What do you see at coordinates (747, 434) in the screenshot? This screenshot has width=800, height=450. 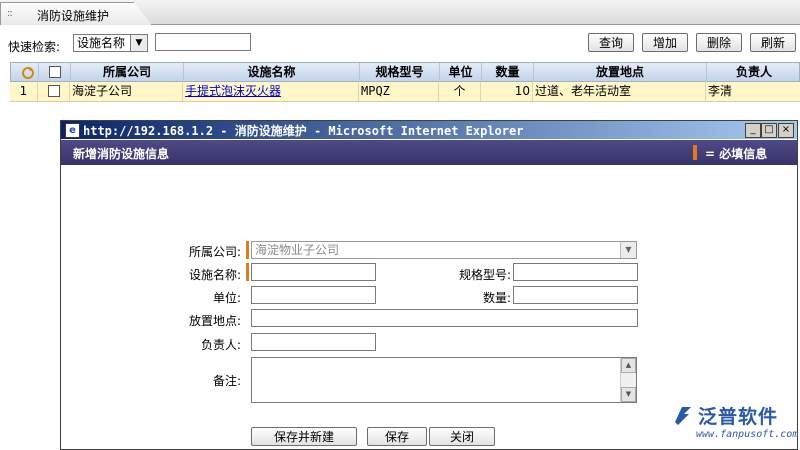 I see `brand-url: www.fanpusoft.com` at bounding box center [747, 434].